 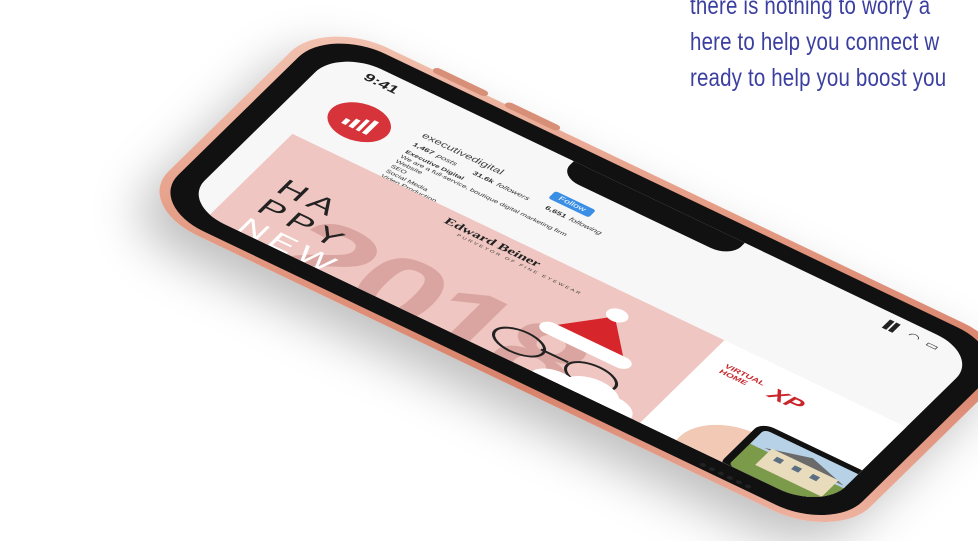 I want to click on logo-xp: XP, so click(x=786, y=399).